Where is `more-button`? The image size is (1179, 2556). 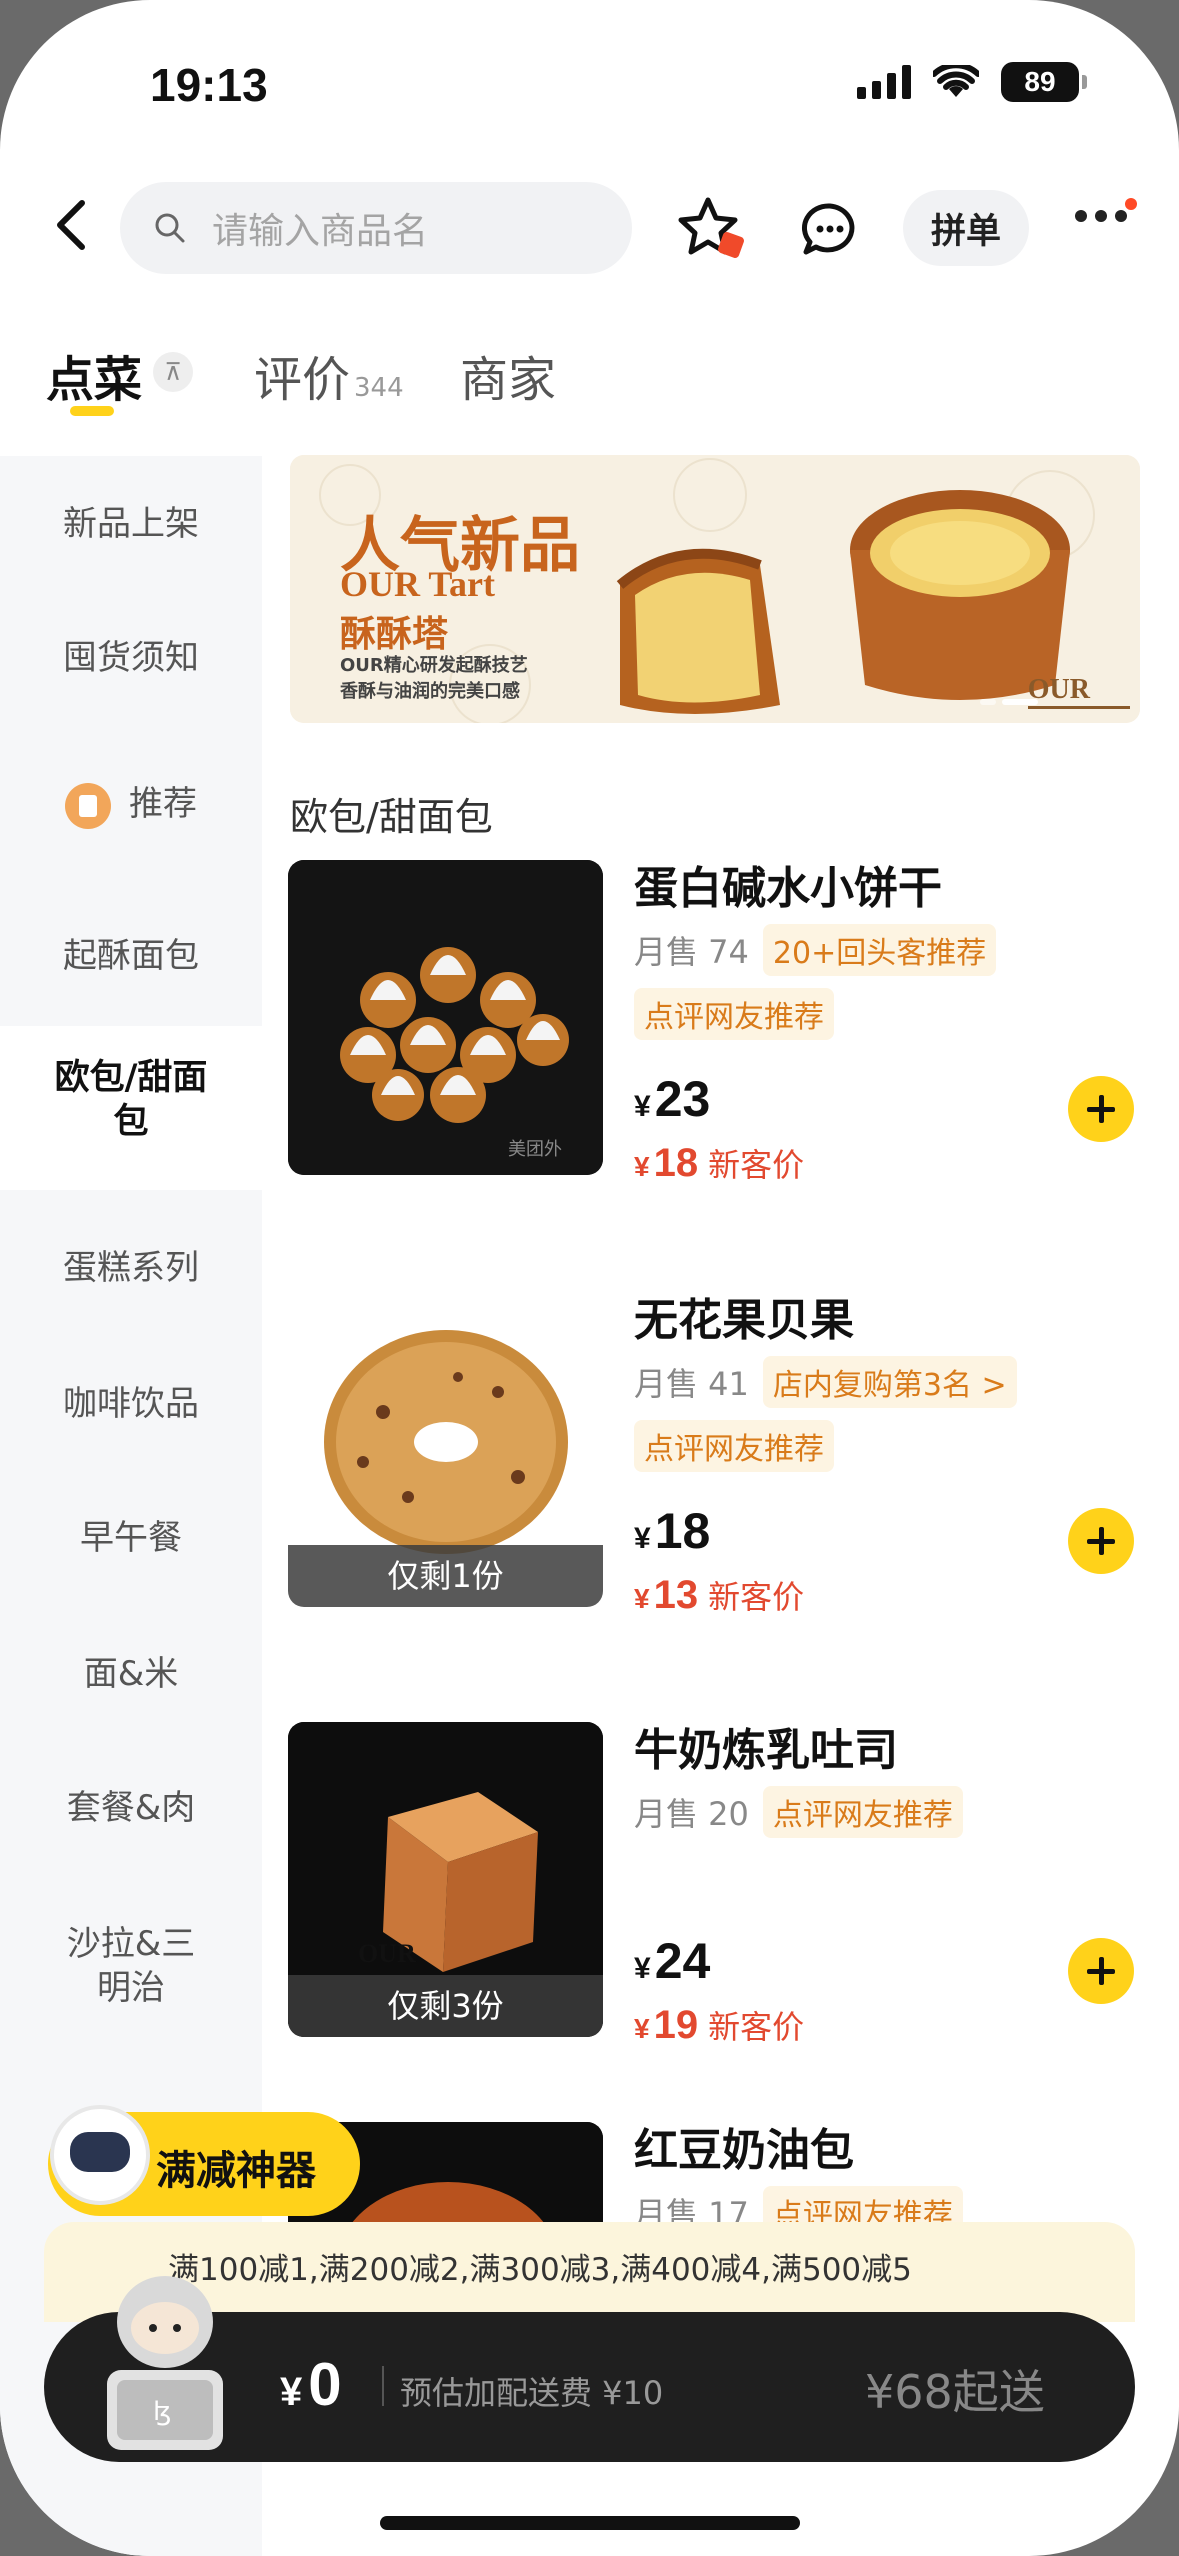
more-button is located at coordinates (1101, 216).